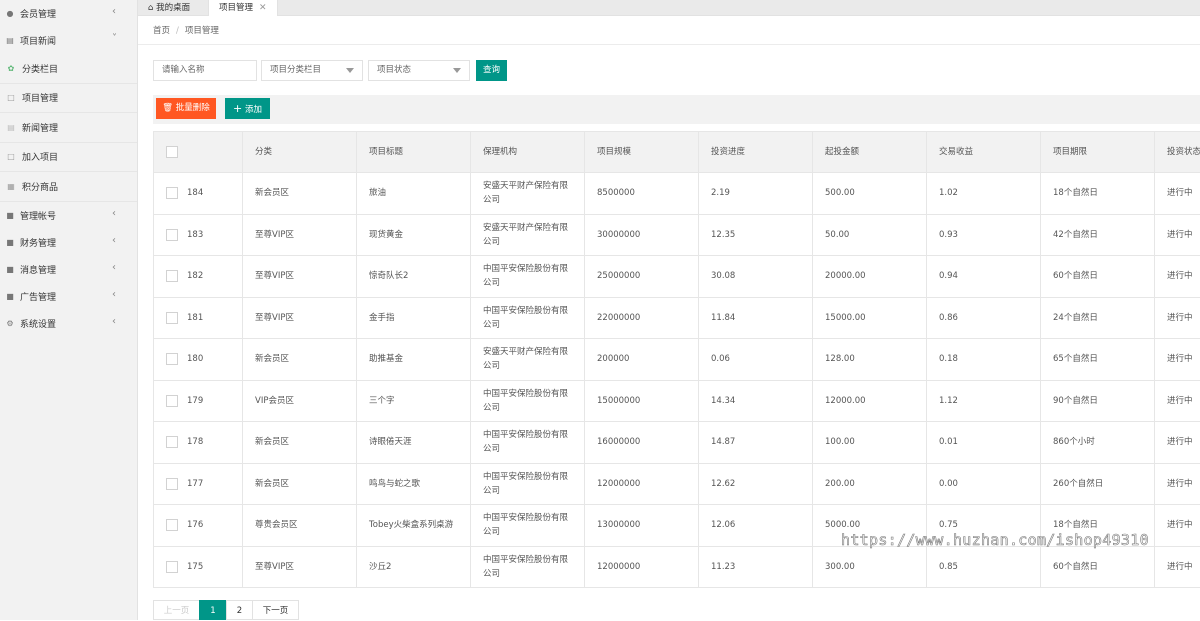 This screenshot has height=621, width=1200. I want to click on cell-term: 60个自然日, so click(1098, 567).